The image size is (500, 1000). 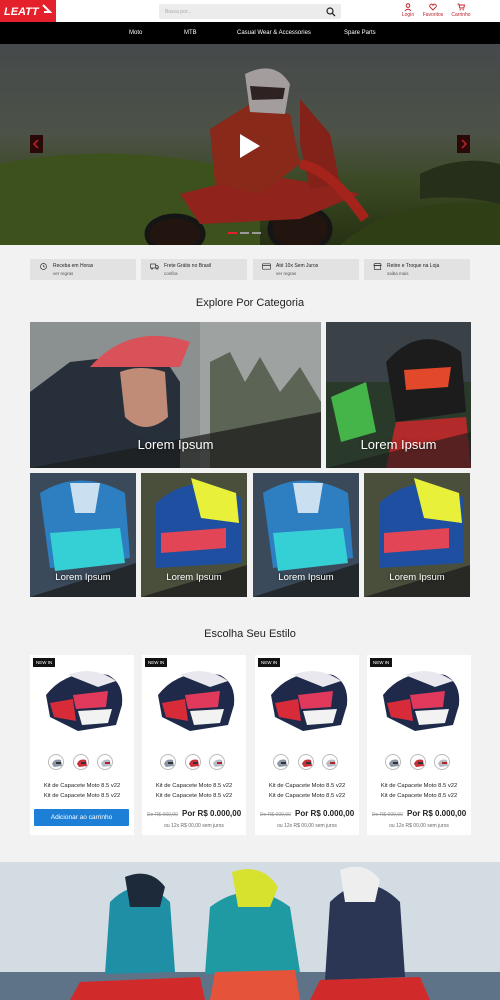 I want to click on site-header: LEATT Login Favoritos Carrinho, so click(x=250, y=11).